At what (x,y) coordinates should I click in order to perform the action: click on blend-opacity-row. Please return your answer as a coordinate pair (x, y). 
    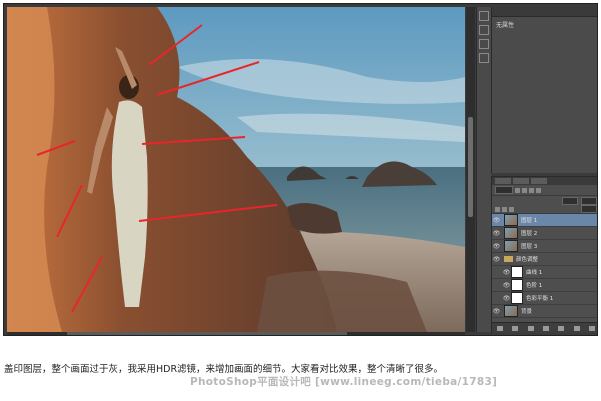
    Looking at the image, I should click on (544, 200).